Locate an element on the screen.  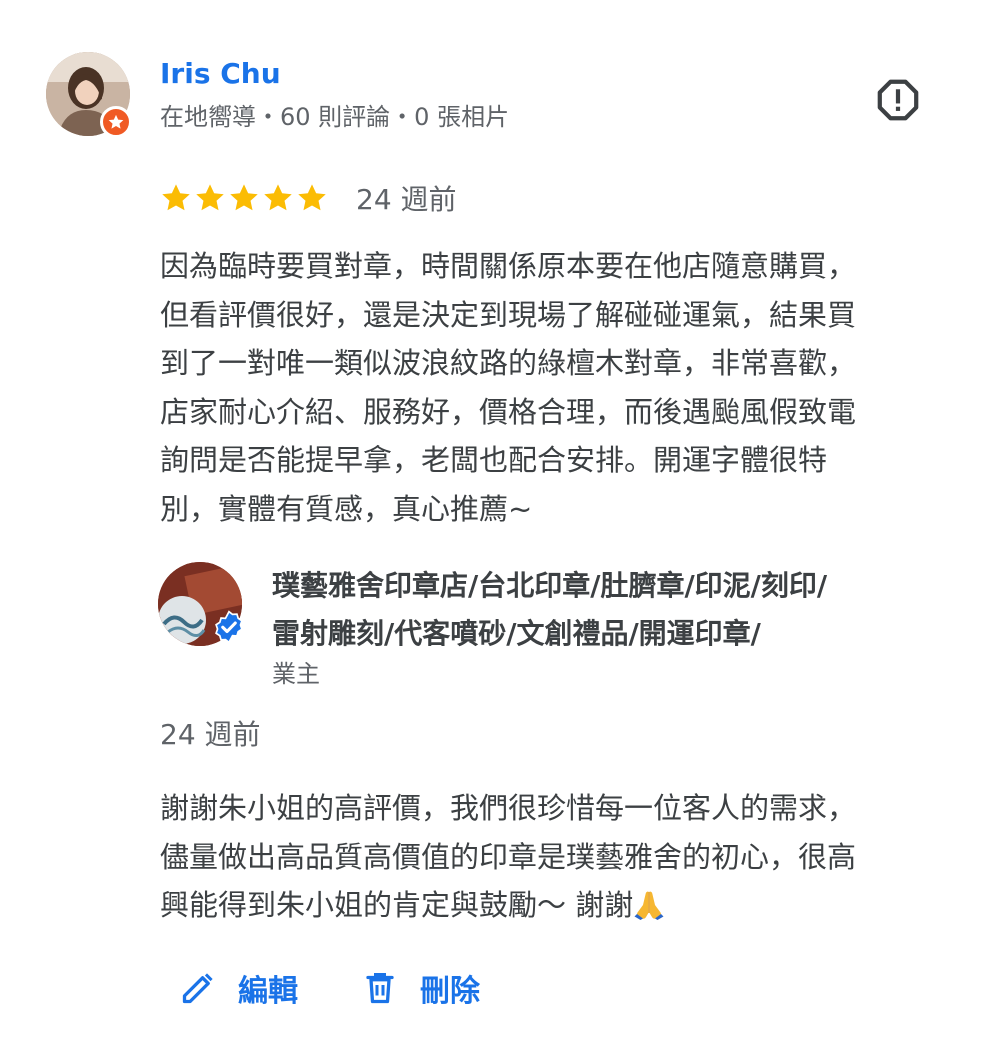
review-text-line: 但看評價很好，還是決定到現場了解碰碰運氣，結果買 is located at coordinates (508, 314).